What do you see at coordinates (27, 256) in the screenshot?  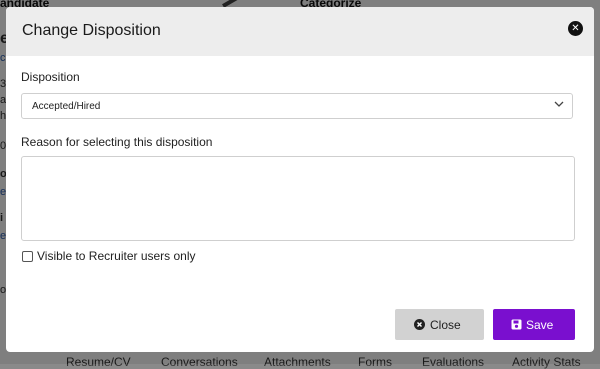 I see `recruiter-visibility-checkbox` at bounding box center [27, 256].